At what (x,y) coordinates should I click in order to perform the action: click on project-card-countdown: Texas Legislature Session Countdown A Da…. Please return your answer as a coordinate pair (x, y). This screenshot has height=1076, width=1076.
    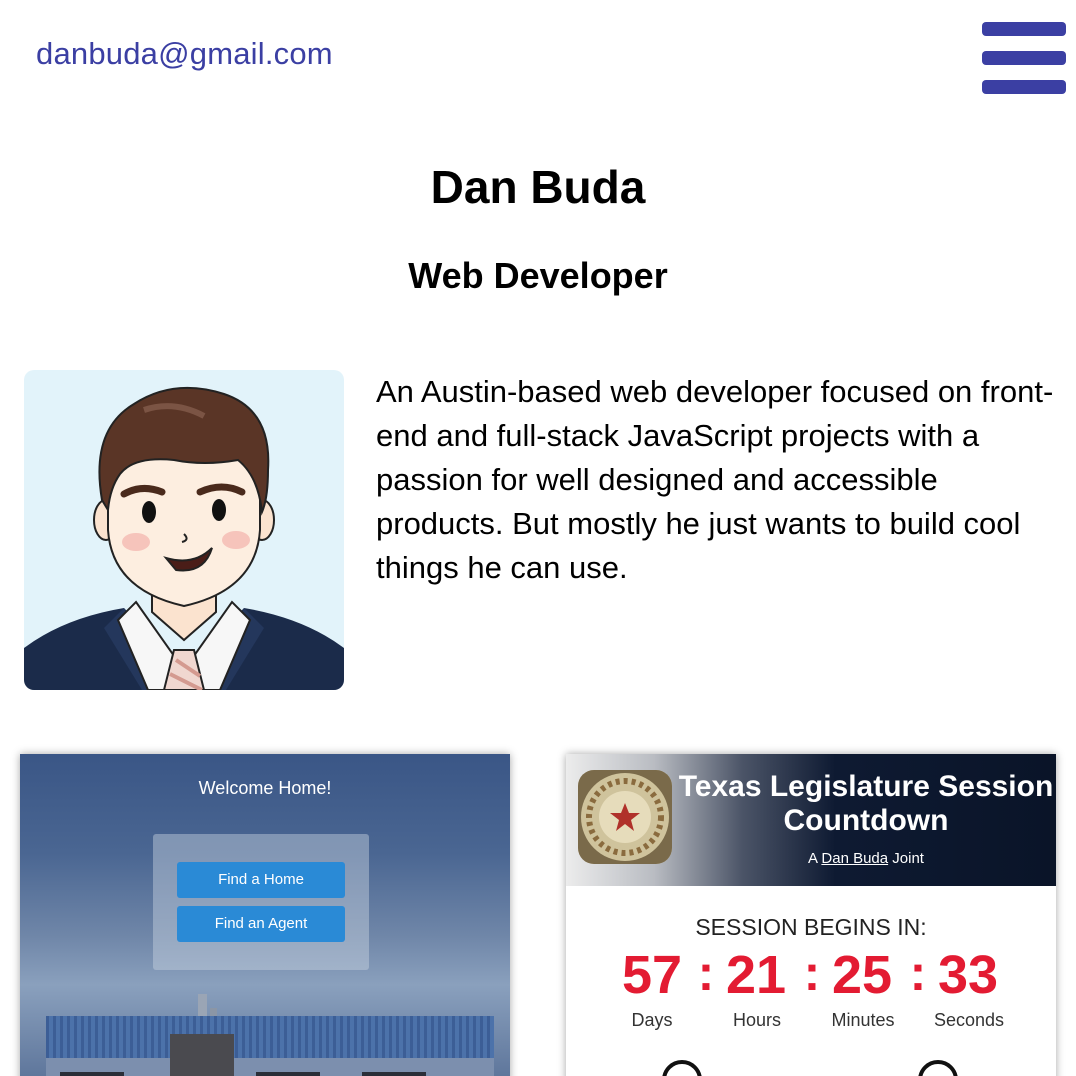
    Looking at the image, I should click on (811, 915).